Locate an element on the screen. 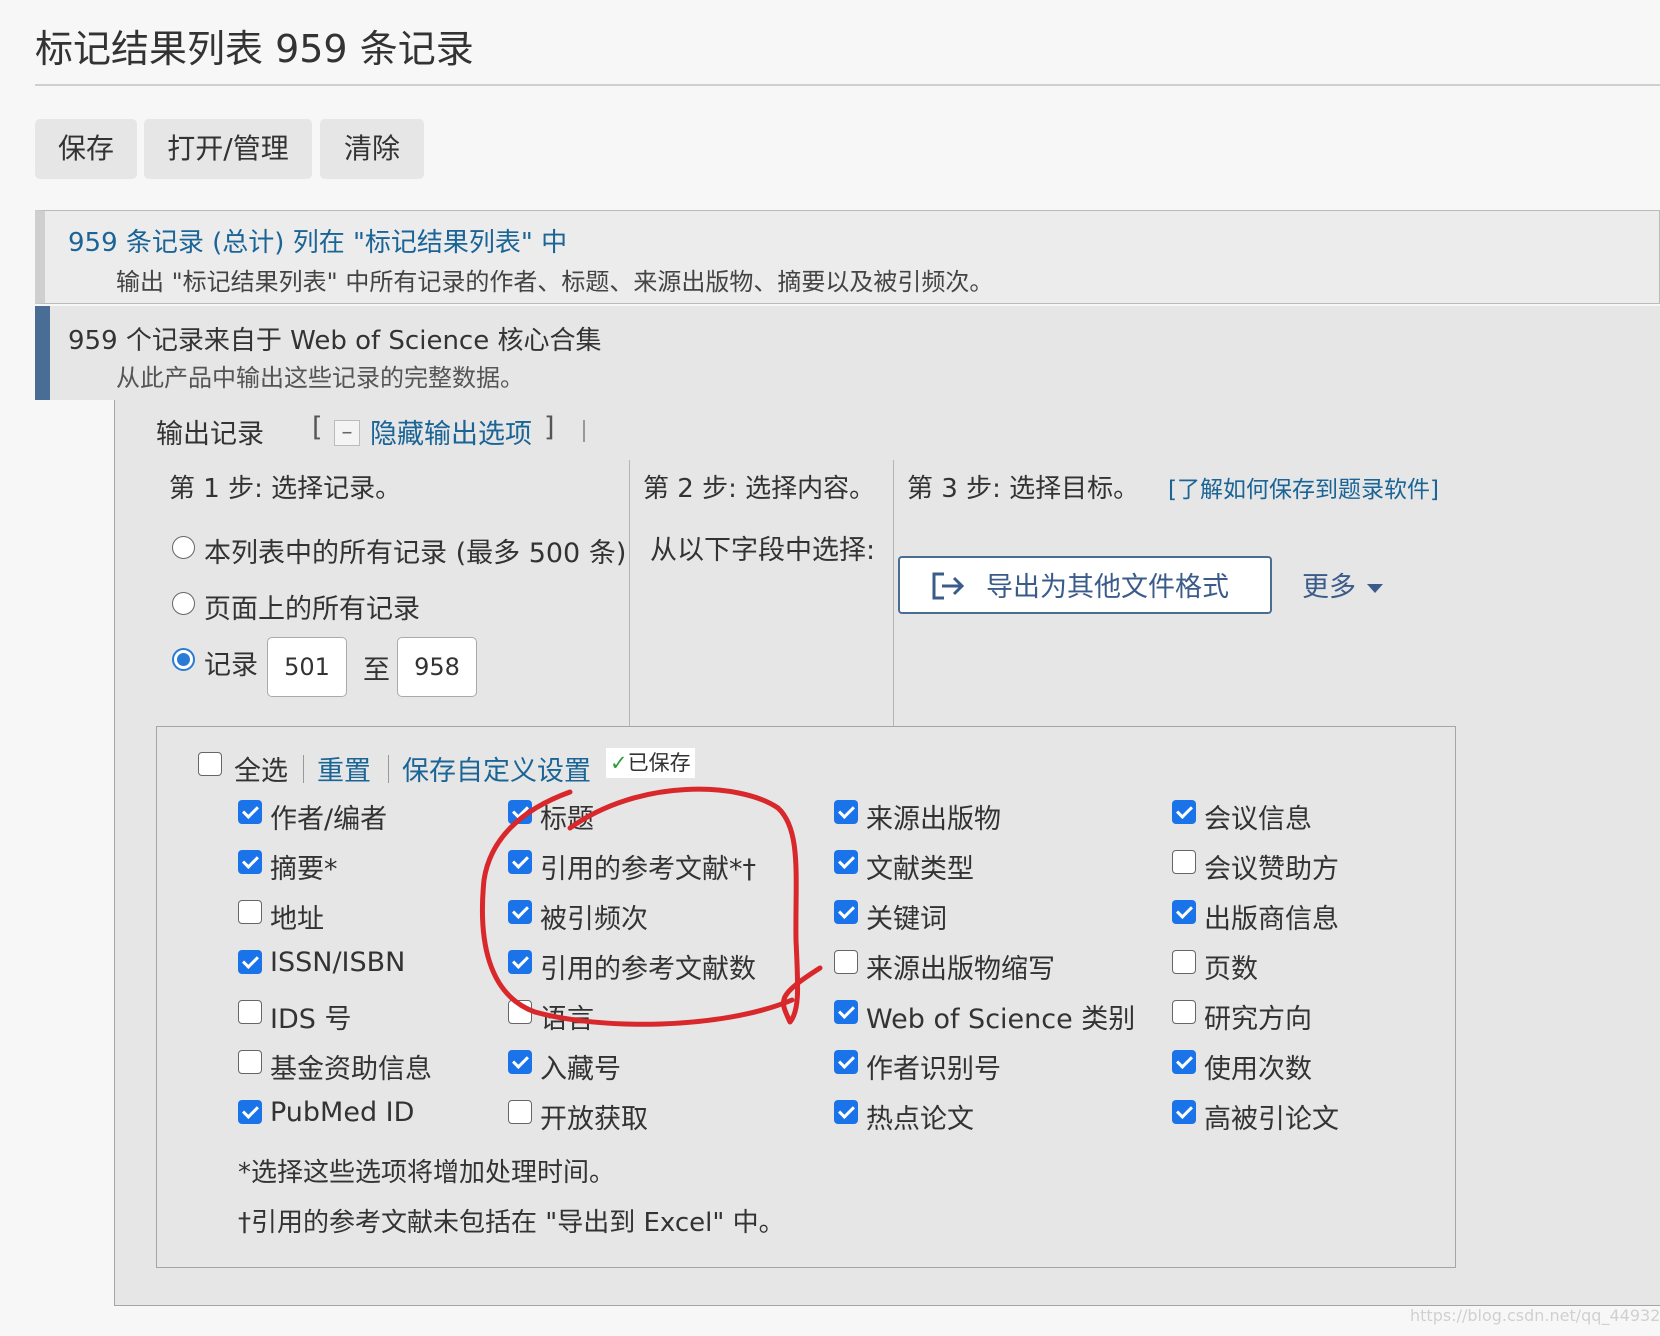  check-icon: ✓ is located at coordinates (619, 763).